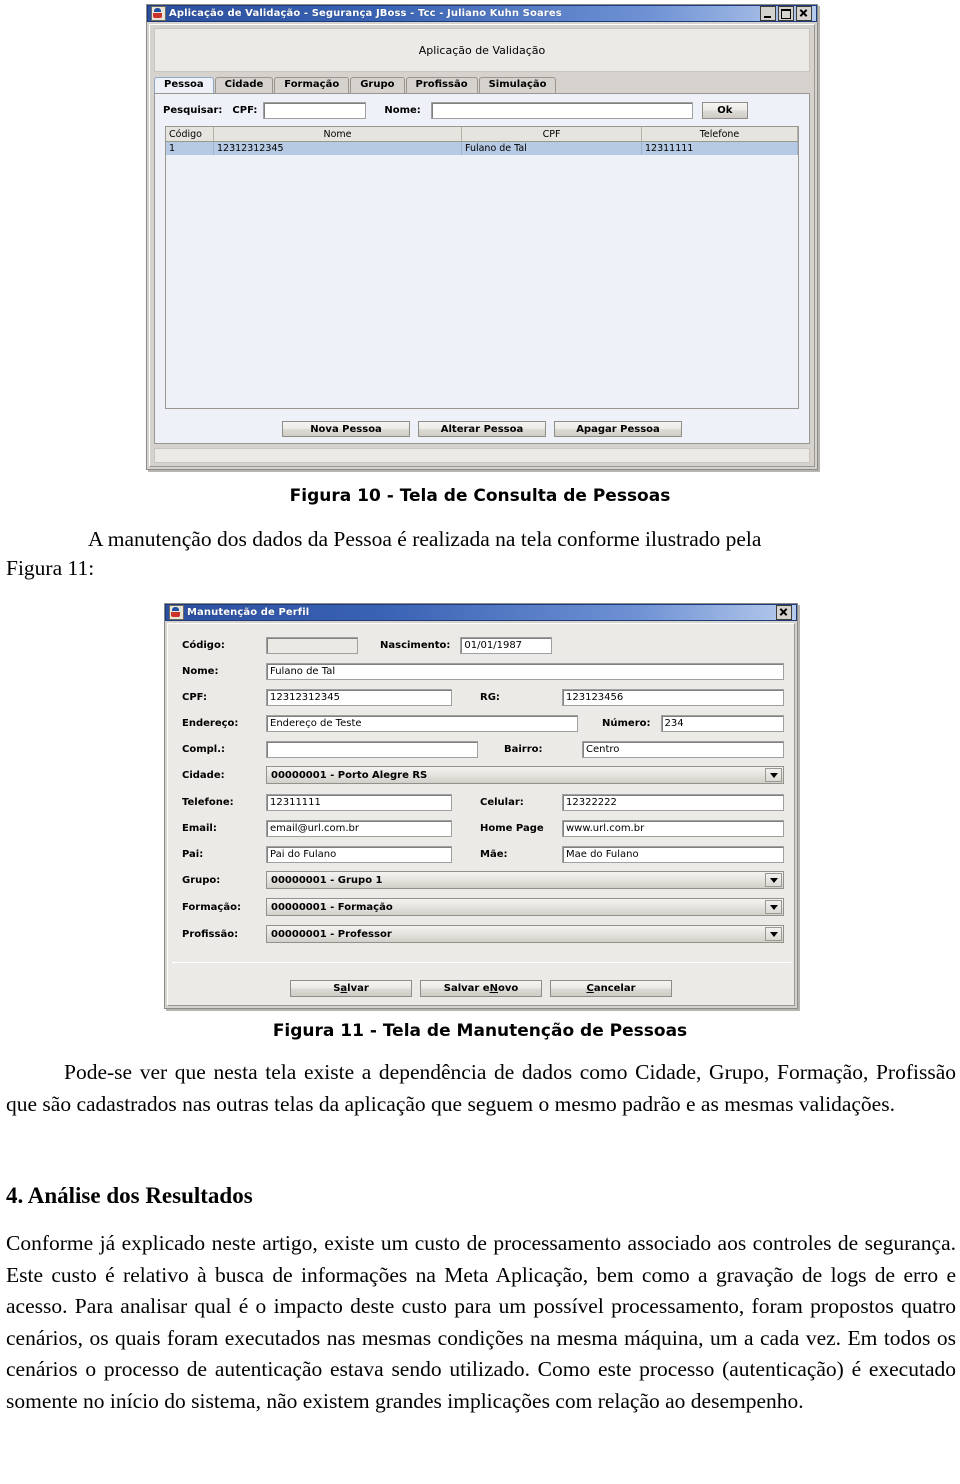  Describe the element at coordinates (466, 988) in the screenshot. I see `salvar-novo-prefix: Salvar e` at that location.